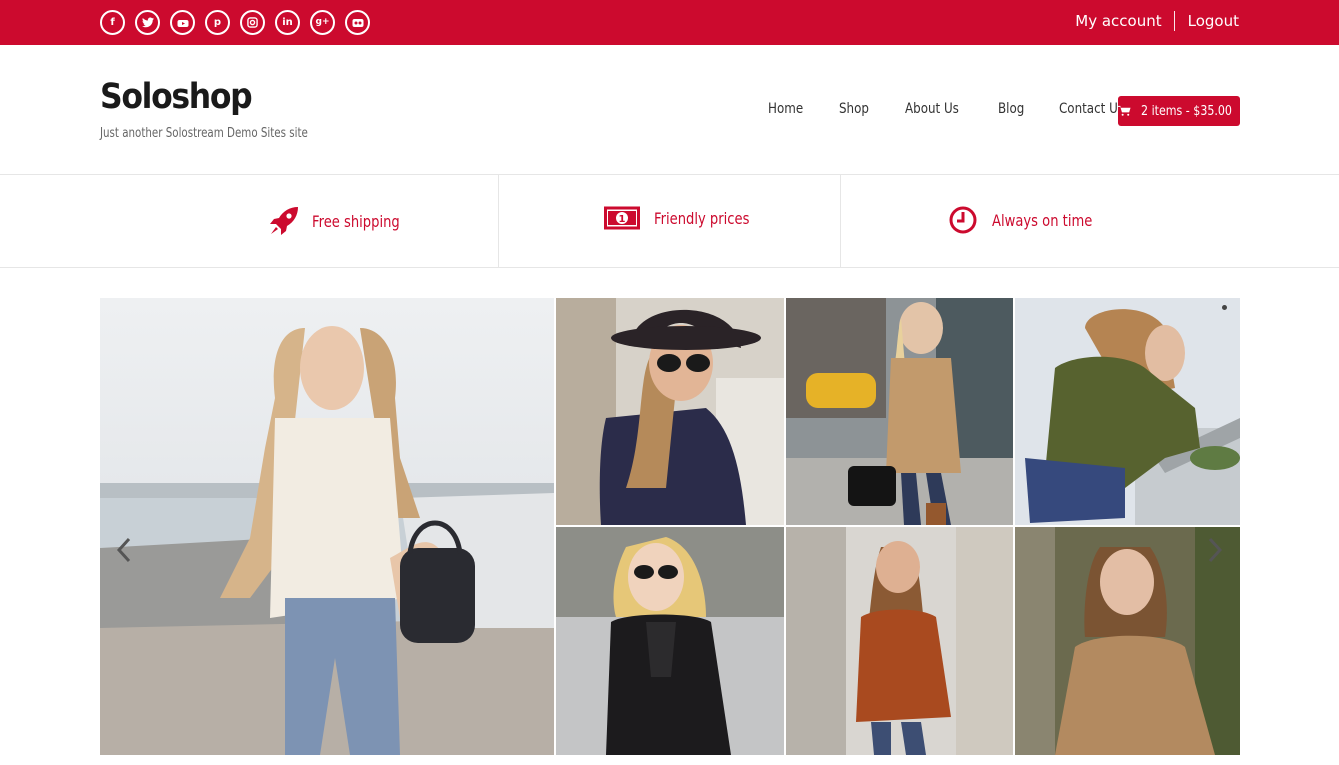 The height and width of the screenshot is (765, 1339). I want to click on top-bar: f p in g+ My account Logout, so click(669, 22).